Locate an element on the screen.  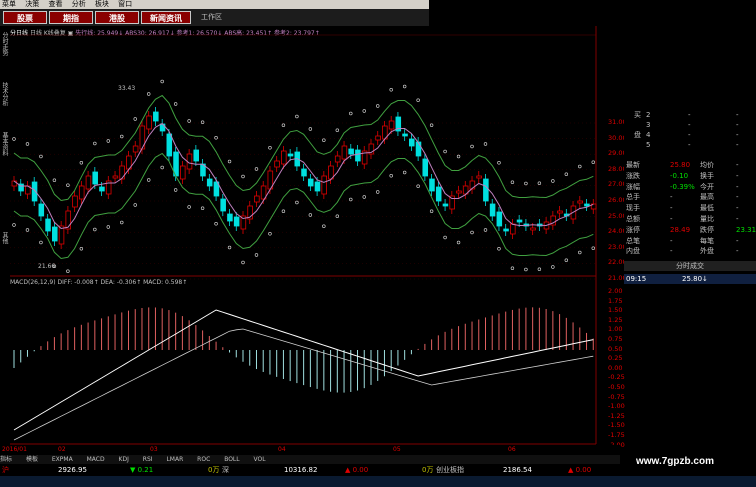
sh-amount: 0万 is located at coordinates (214, 470).